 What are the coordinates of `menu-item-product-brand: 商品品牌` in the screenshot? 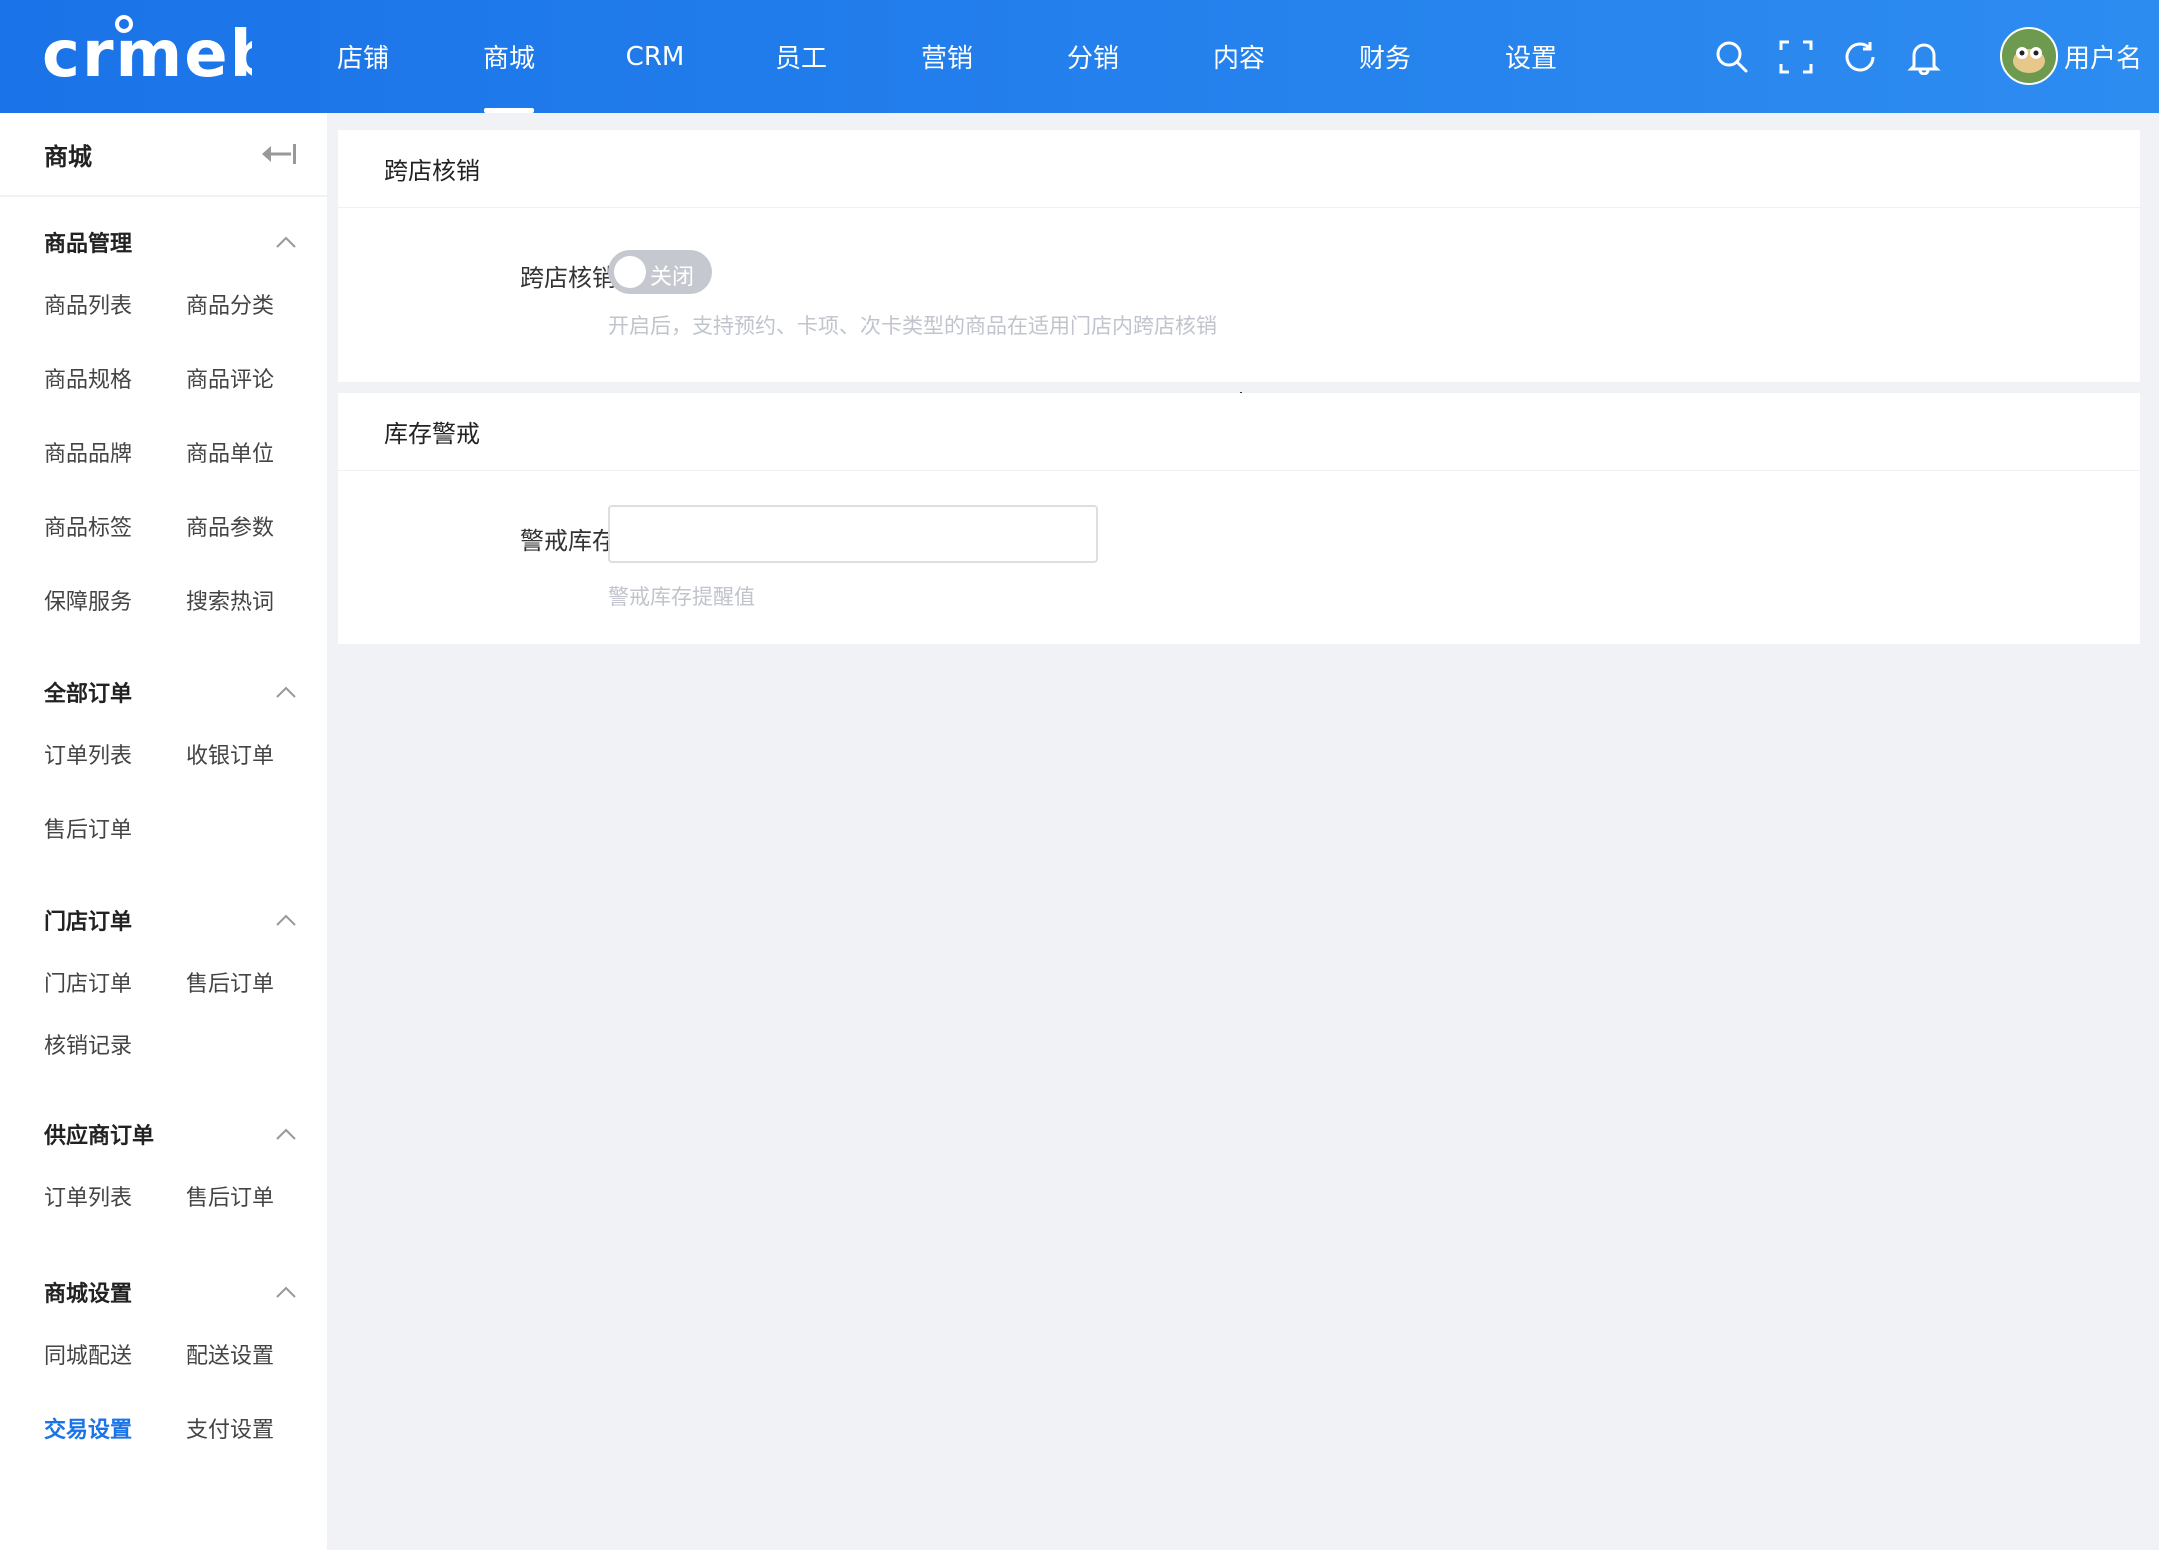 It's located at (115, 452).